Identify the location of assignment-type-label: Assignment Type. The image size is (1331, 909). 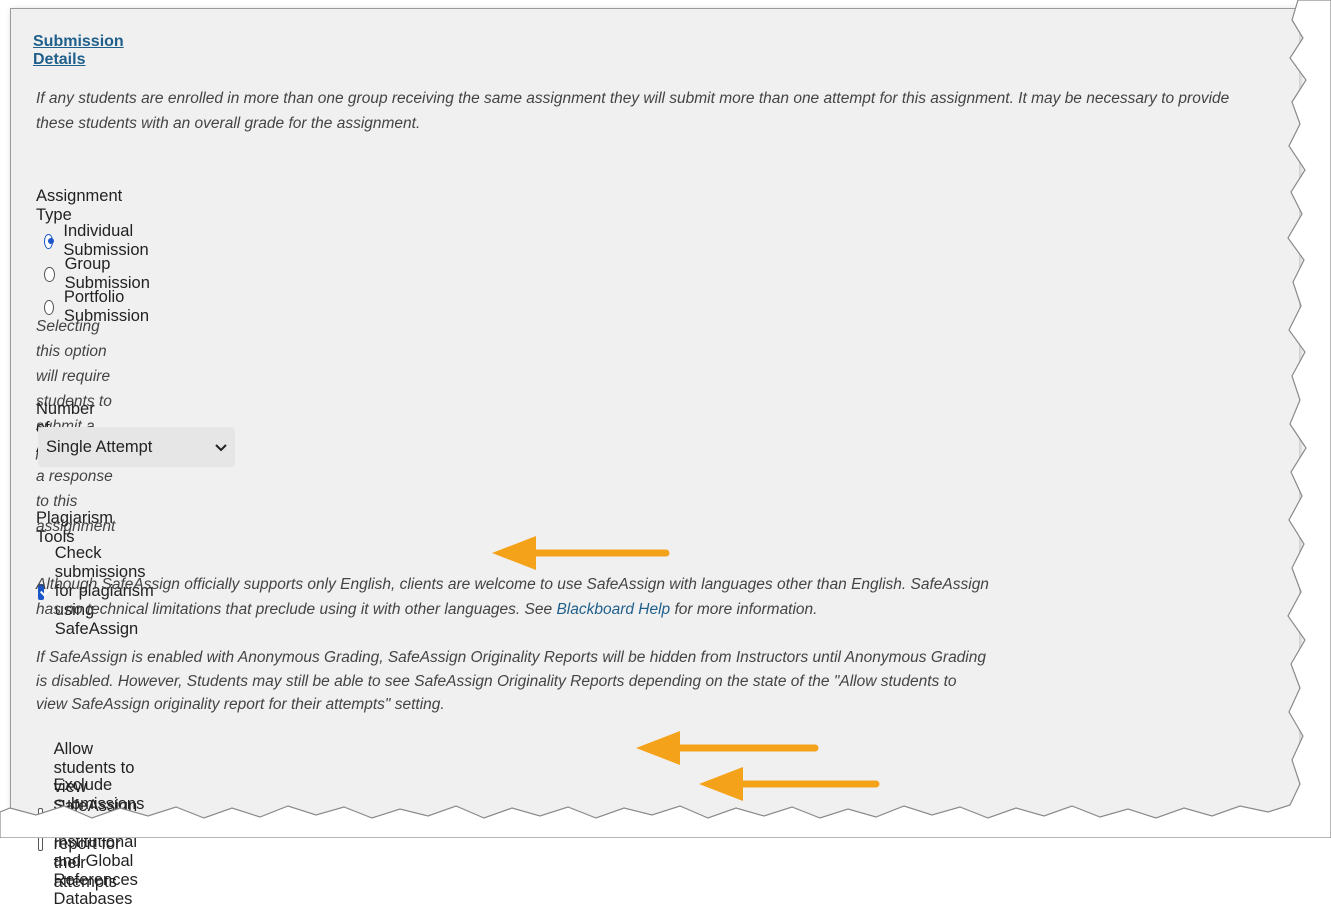
(79, 205).